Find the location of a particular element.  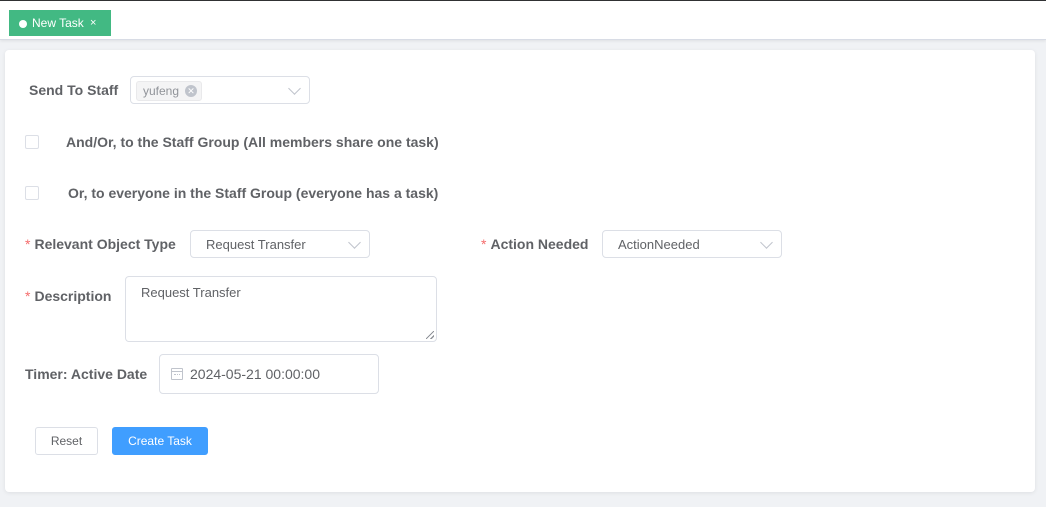

tab-active-dot-icon is located at coordinates (23, 24).